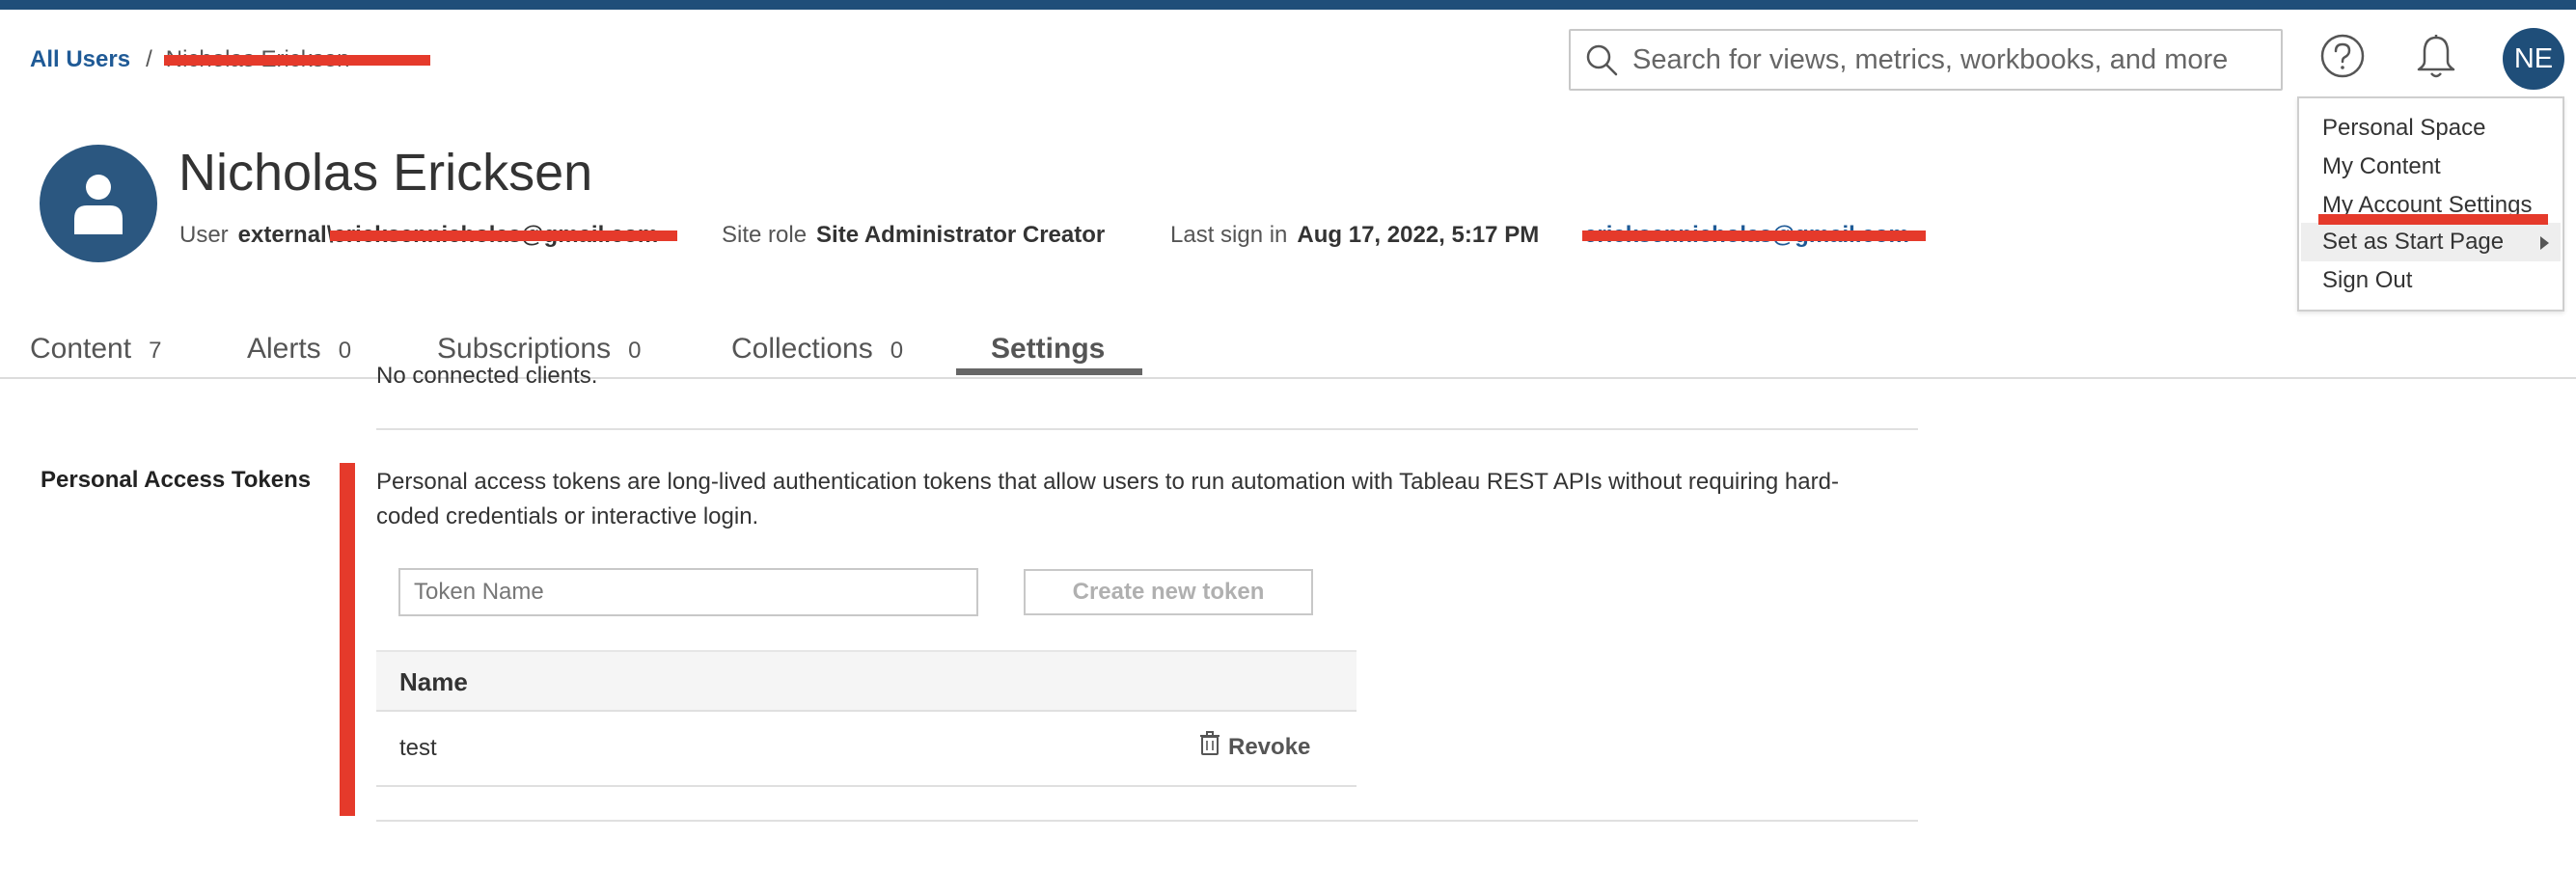 This screenshot has height=895, width=2576. Describe the element at coordinates (688, 592) in the screenshot. I see `token-name-input` at that location.